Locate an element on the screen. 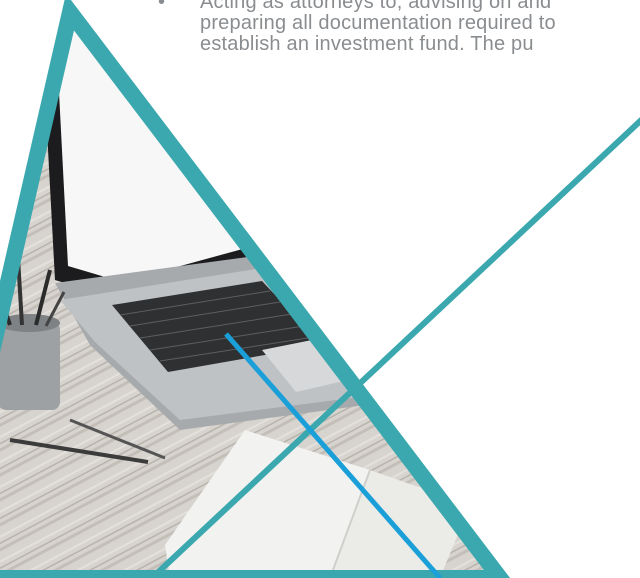 The image size is (640, 578). paragraph-line-3: establish an investment fund. The pu is located at coordinates (367, 44).